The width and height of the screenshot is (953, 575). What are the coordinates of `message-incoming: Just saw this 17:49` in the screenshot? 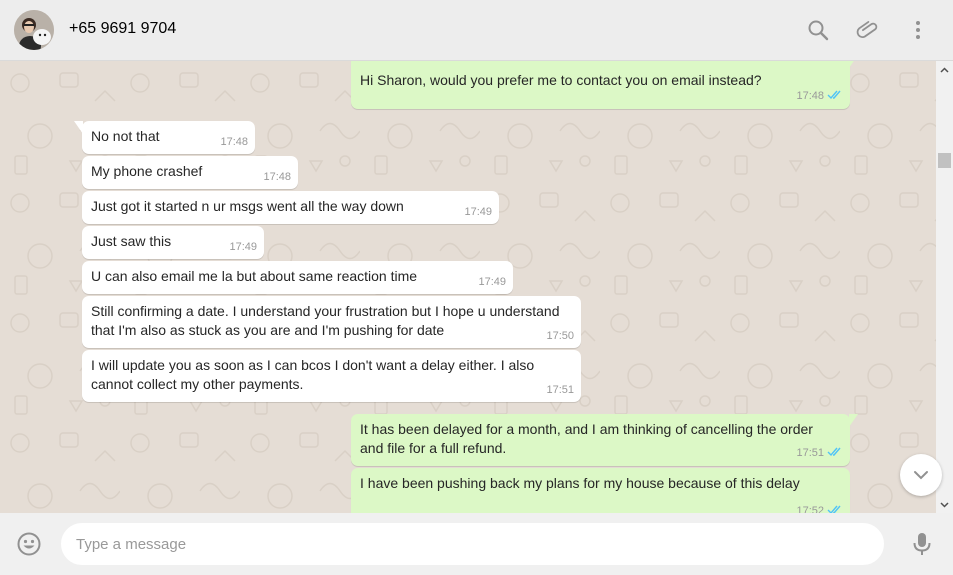 It's located at (173, 242).